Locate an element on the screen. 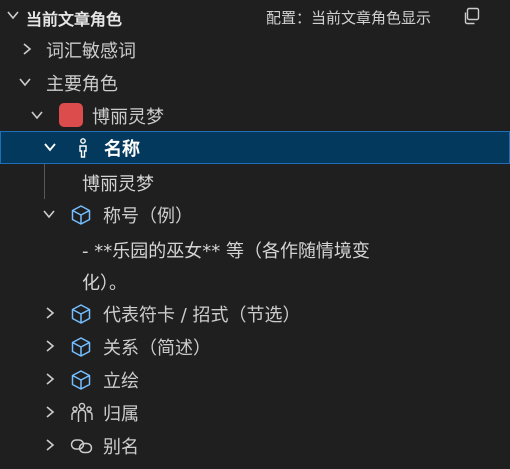  tree-item-label: 立绘 is located at coordinates (121, 381).